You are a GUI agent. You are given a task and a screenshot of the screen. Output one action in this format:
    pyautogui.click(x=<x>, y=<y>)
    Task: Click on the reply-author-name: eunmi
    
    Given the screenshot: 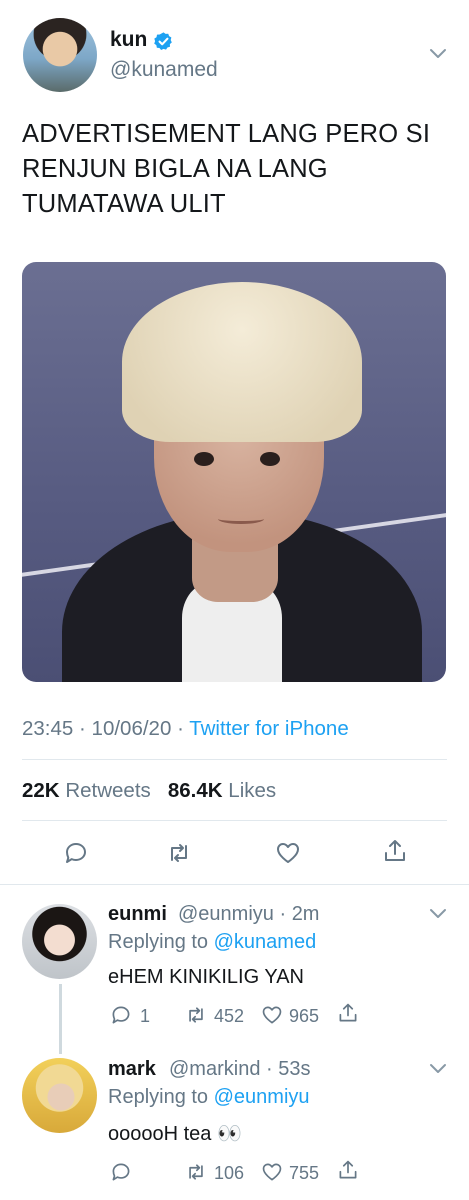 What is the action you would take?
    pyautogui.click(x=137, y=914)
    